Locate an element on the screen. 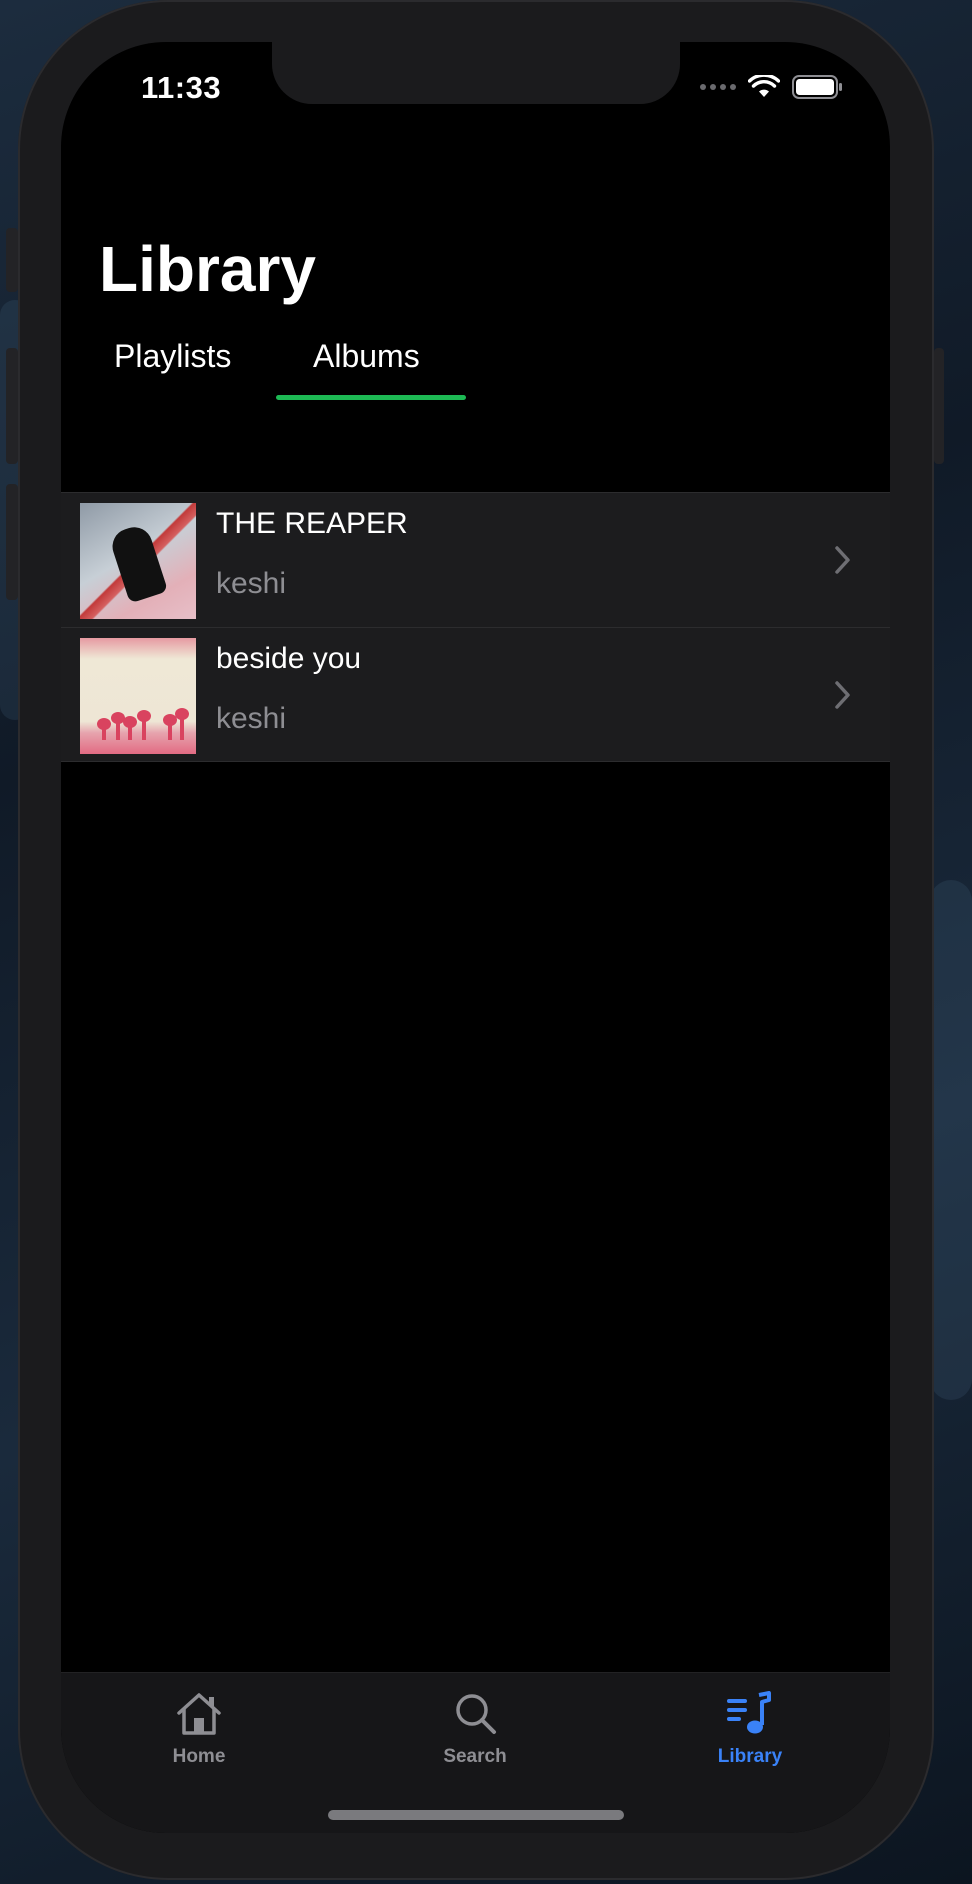 Image resolution: width=972 pixels, height=1884 pixels. wifi-icon is located at coordinates (764, 86).